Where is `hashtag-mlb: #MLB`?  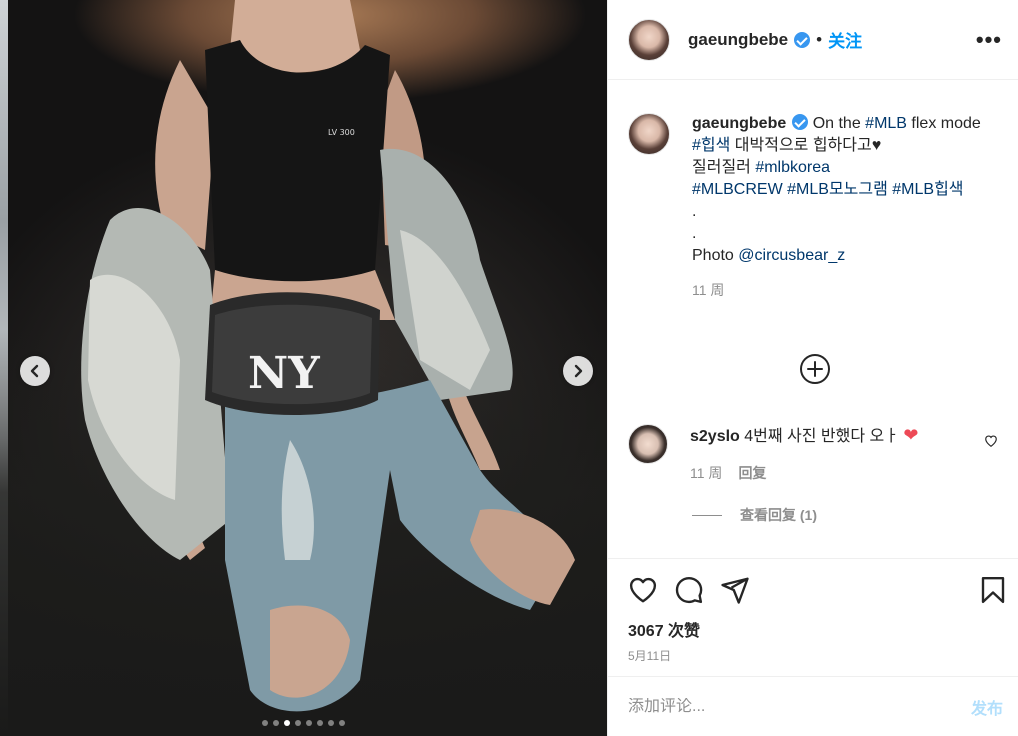
hashtag-mlb: #MLB is located at coordinates (886, 123).